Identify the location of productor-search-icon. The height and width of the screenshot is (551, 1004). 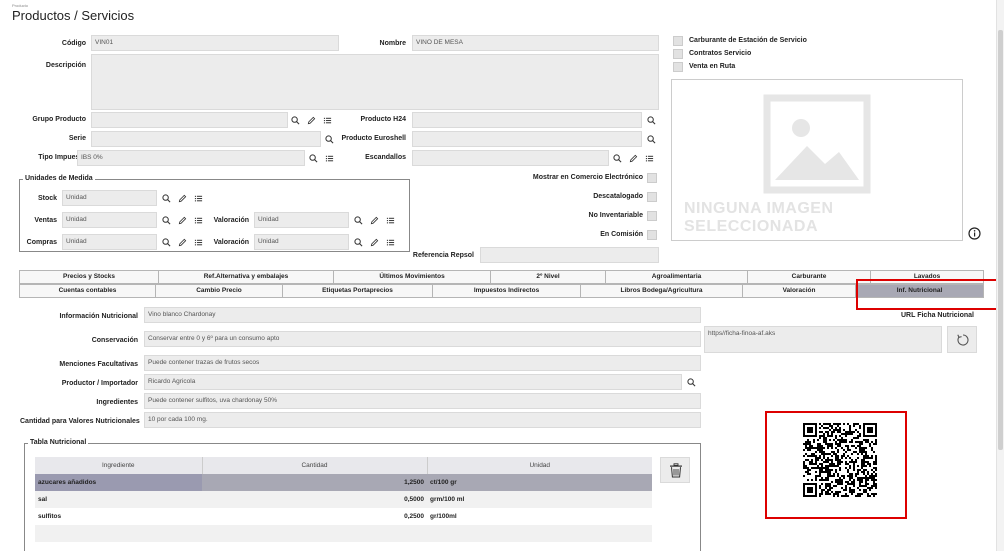
(691, 382).